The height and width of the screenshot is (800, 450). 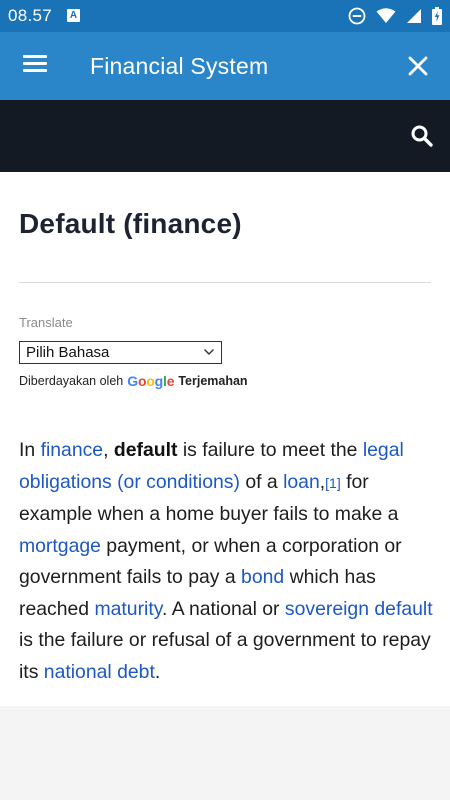 I want to click on search-button, so click(x=422, y=136).